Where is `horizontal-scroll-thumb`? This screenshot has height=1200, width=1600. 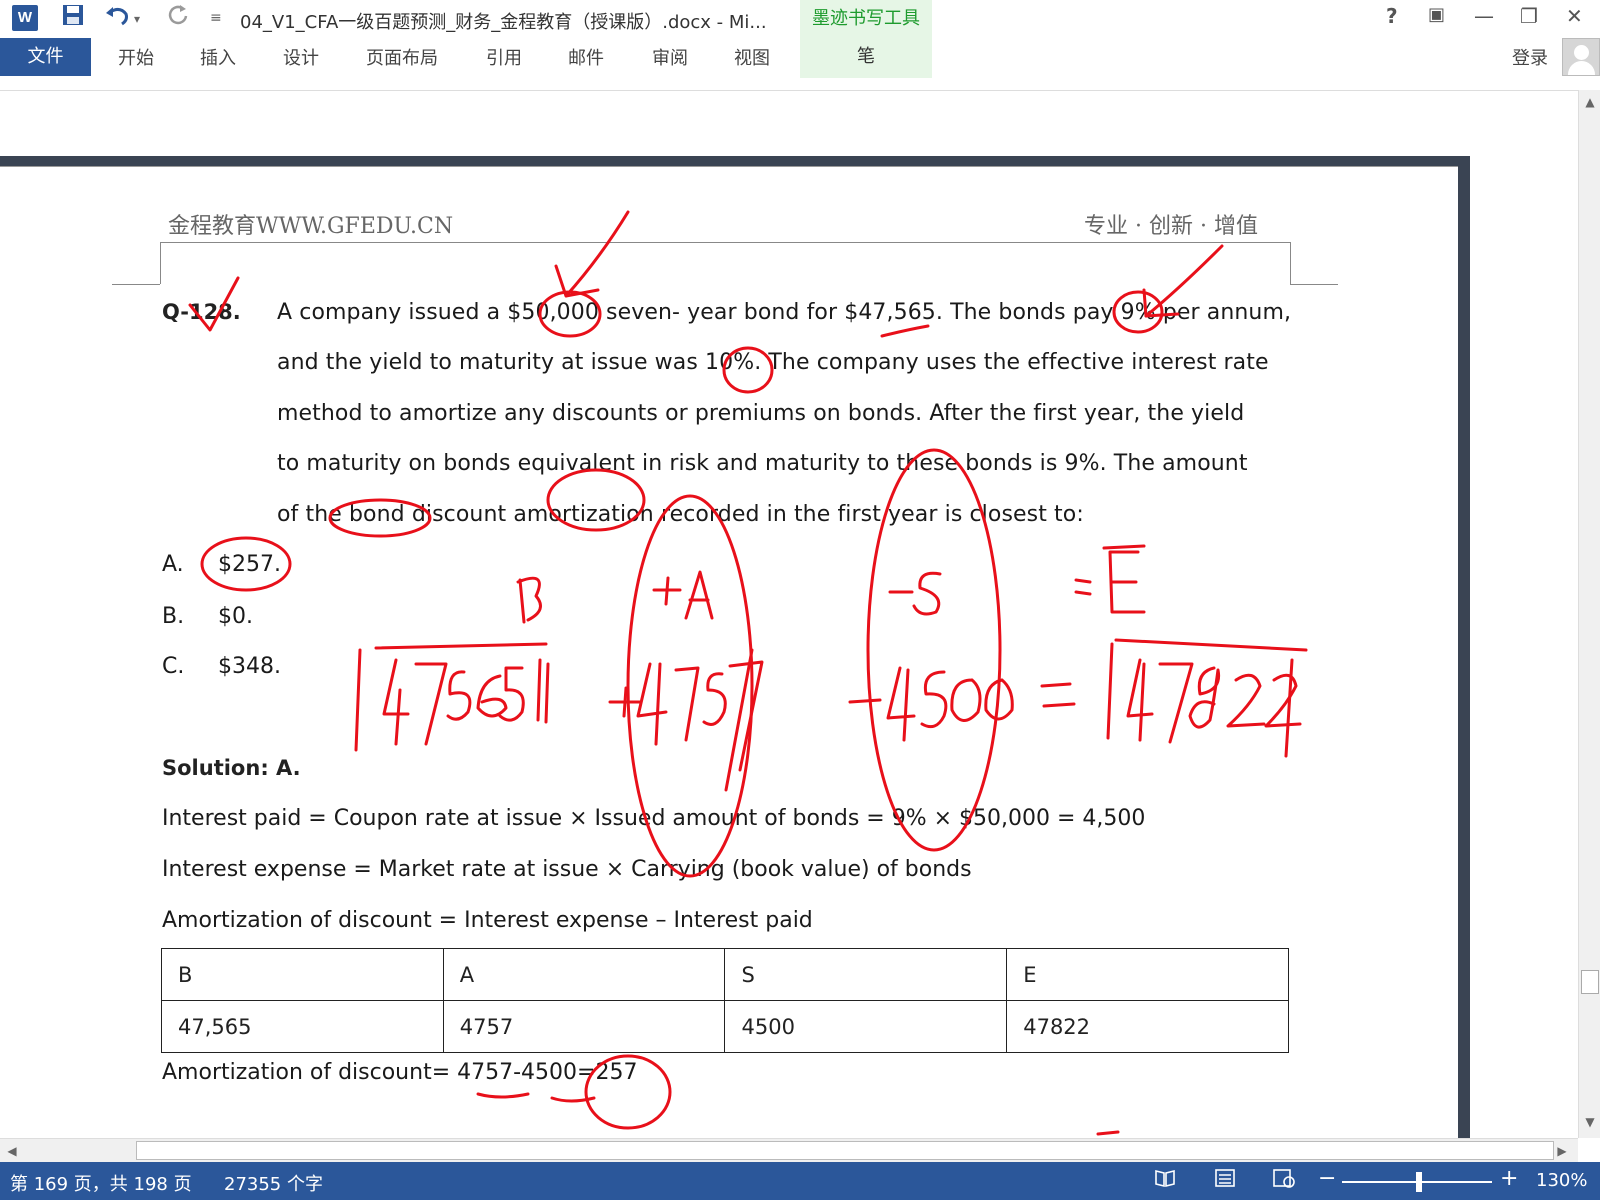 horizontal-scroll-thumb is located at coordinates (845, 1150).